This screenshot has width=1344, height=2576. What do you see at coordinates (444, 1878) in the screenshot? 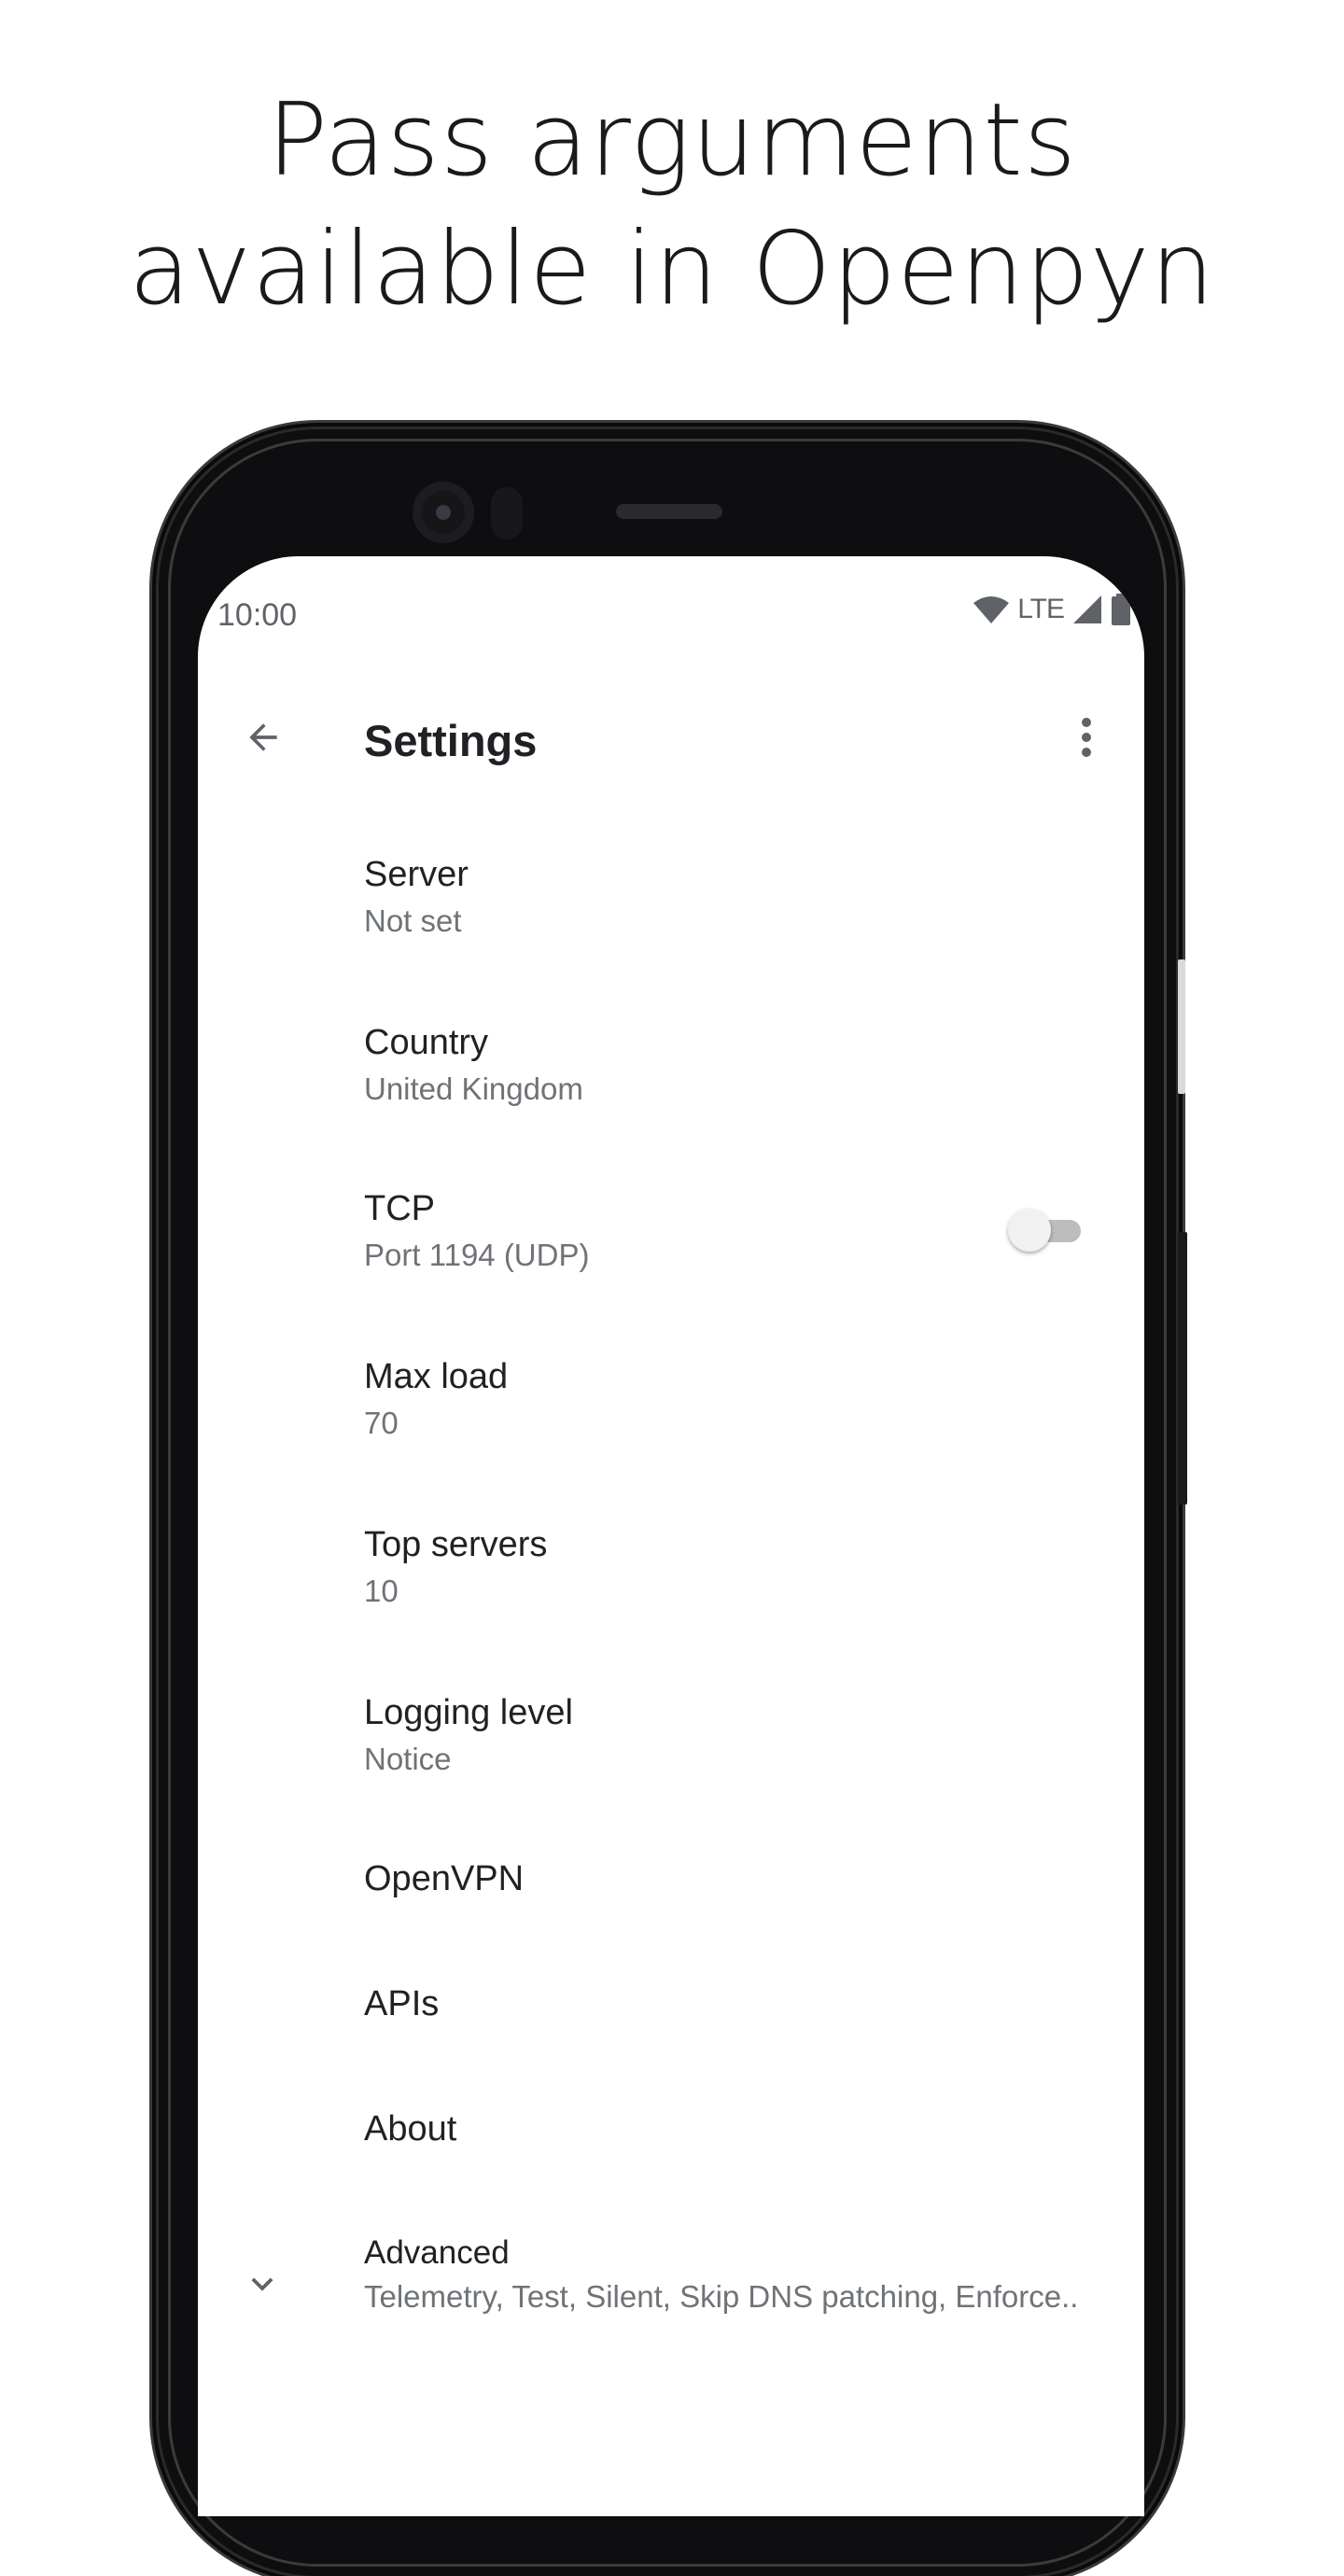
I see `pref-title: OpenVPN` at bounding box center [444, 1878].